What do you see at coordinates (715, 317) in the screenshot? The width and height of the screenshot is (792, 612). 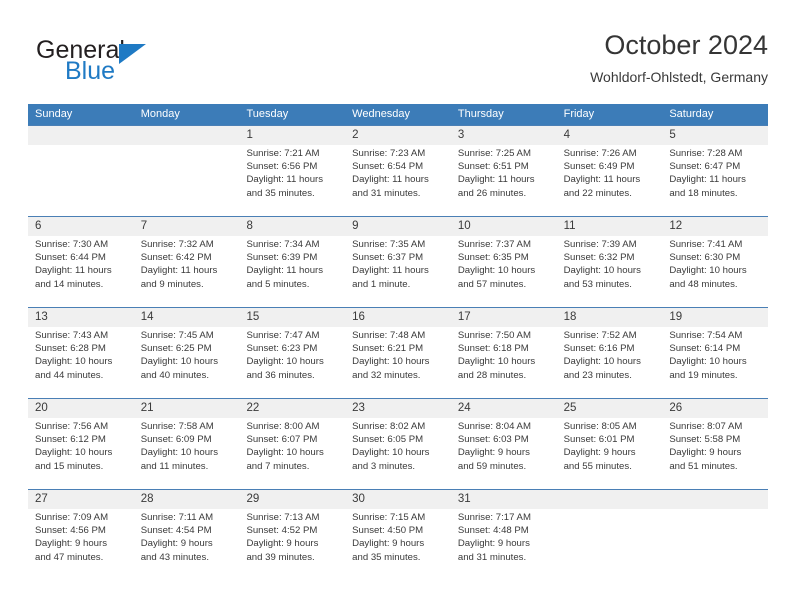 I see `day-number: 19` at bounding box center [715, 317].